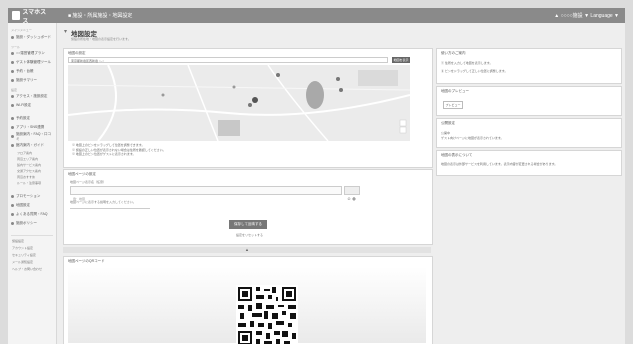 The height and width of the screenshot is (344, 633). Describe the element at coordinates (12, 223) in the screenshot. I see `policy-icon` at that location.